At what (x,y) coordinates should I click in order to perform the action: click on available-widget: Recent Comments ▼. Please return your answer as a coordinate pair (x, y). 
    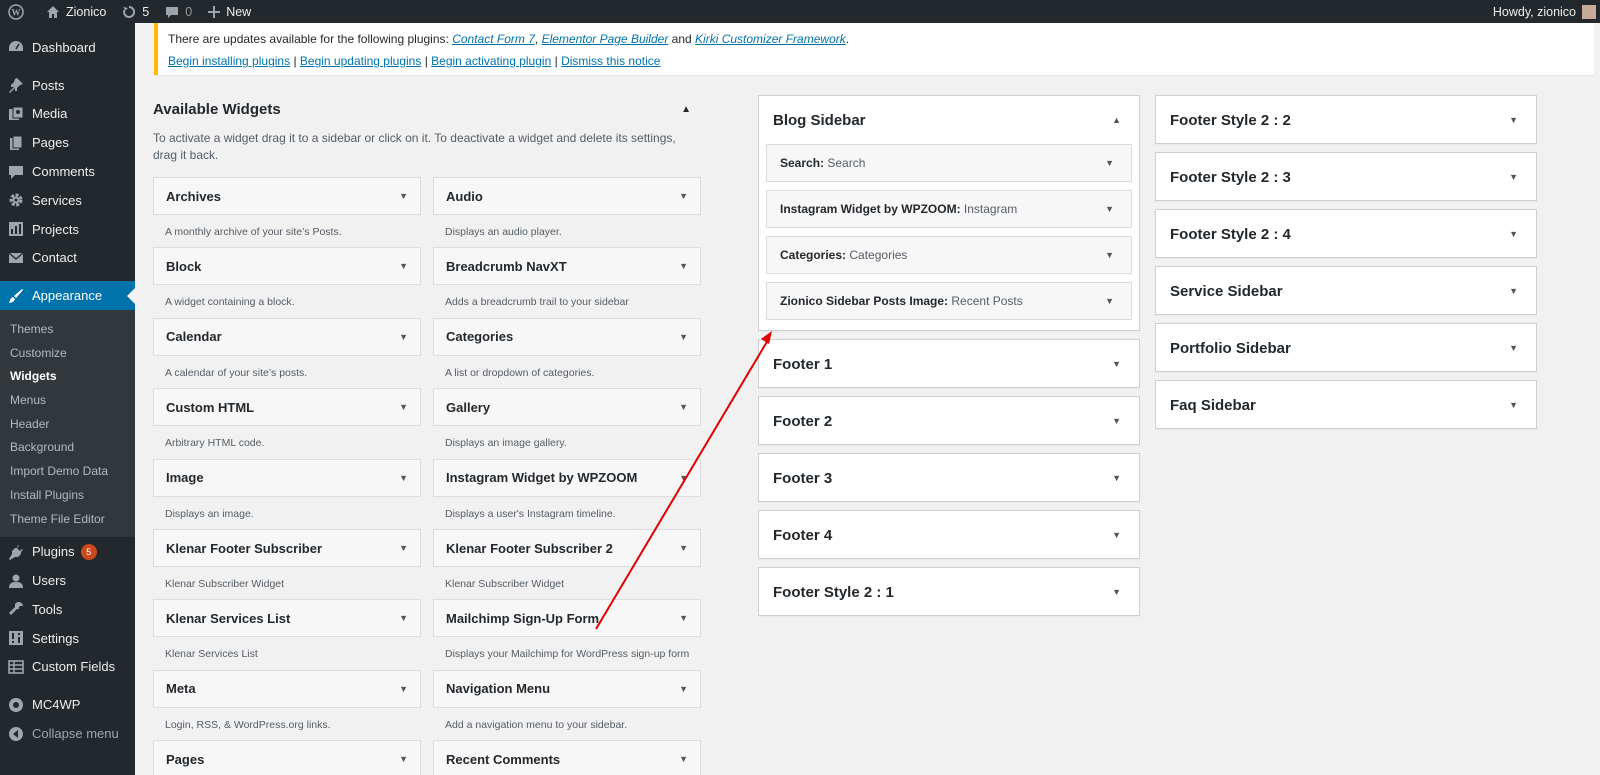
    Looking at the image, I should click on (567, 757).